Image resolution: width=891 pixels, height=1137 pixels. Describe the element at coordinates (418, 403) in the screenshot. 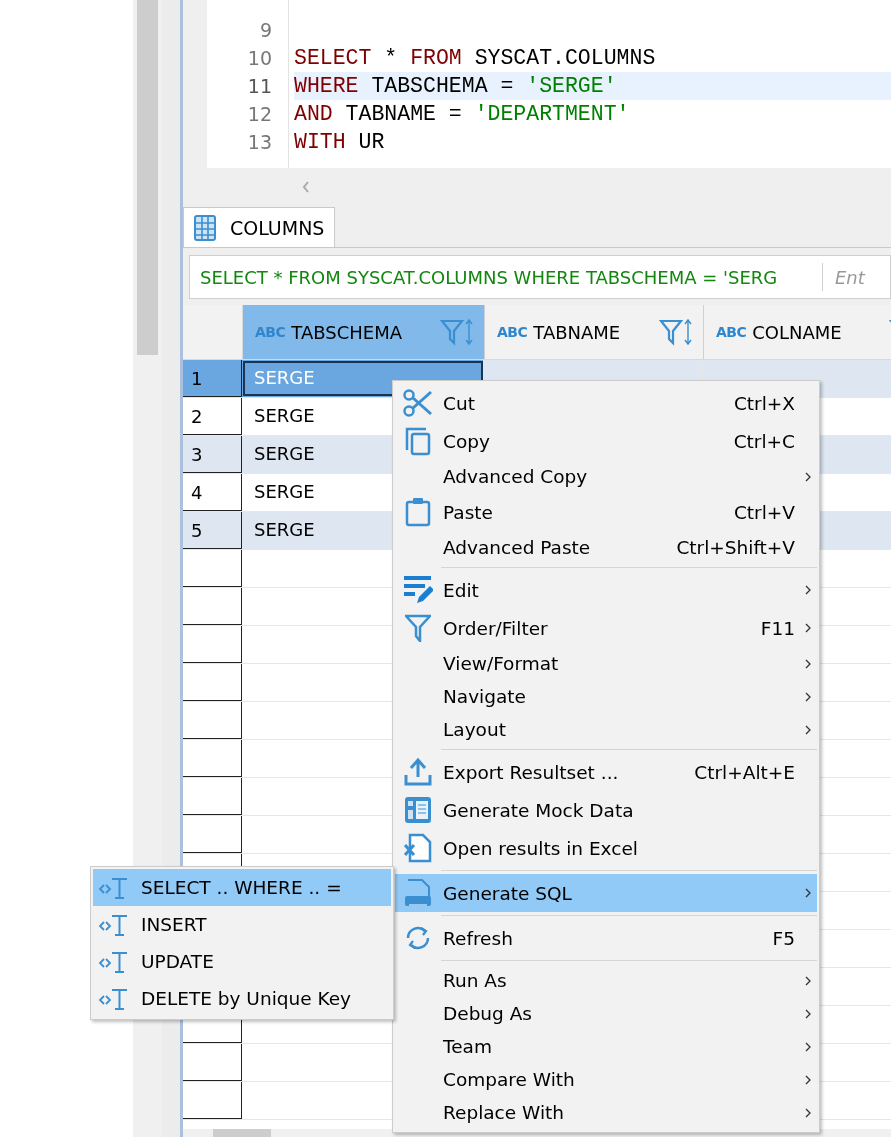

I see `scissors-icon` at that location.